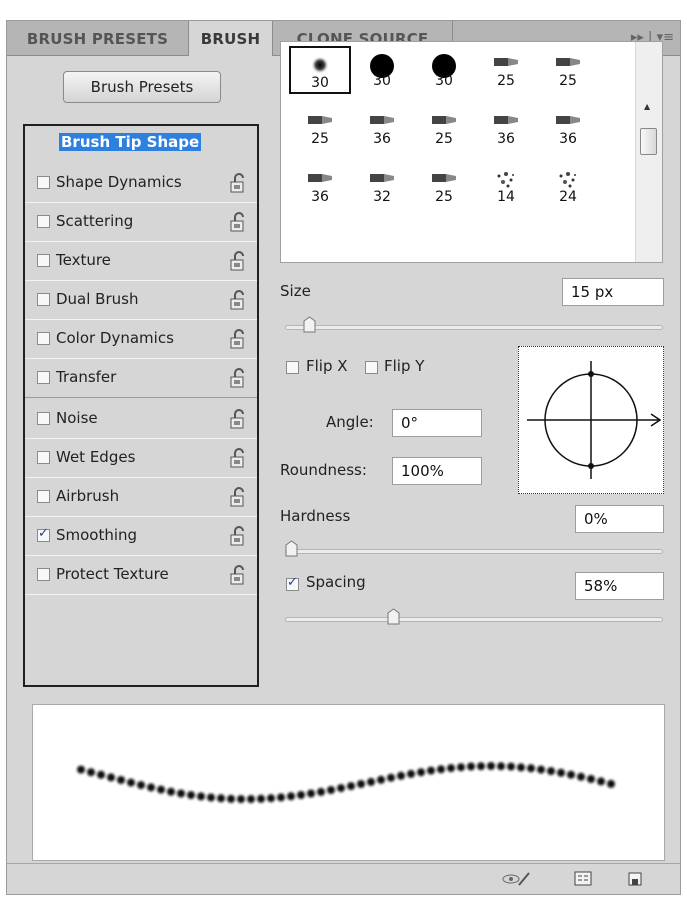  Describe the element at coordinates (77, 418) in the screenshot. I see `option-label: Noise` at that location.